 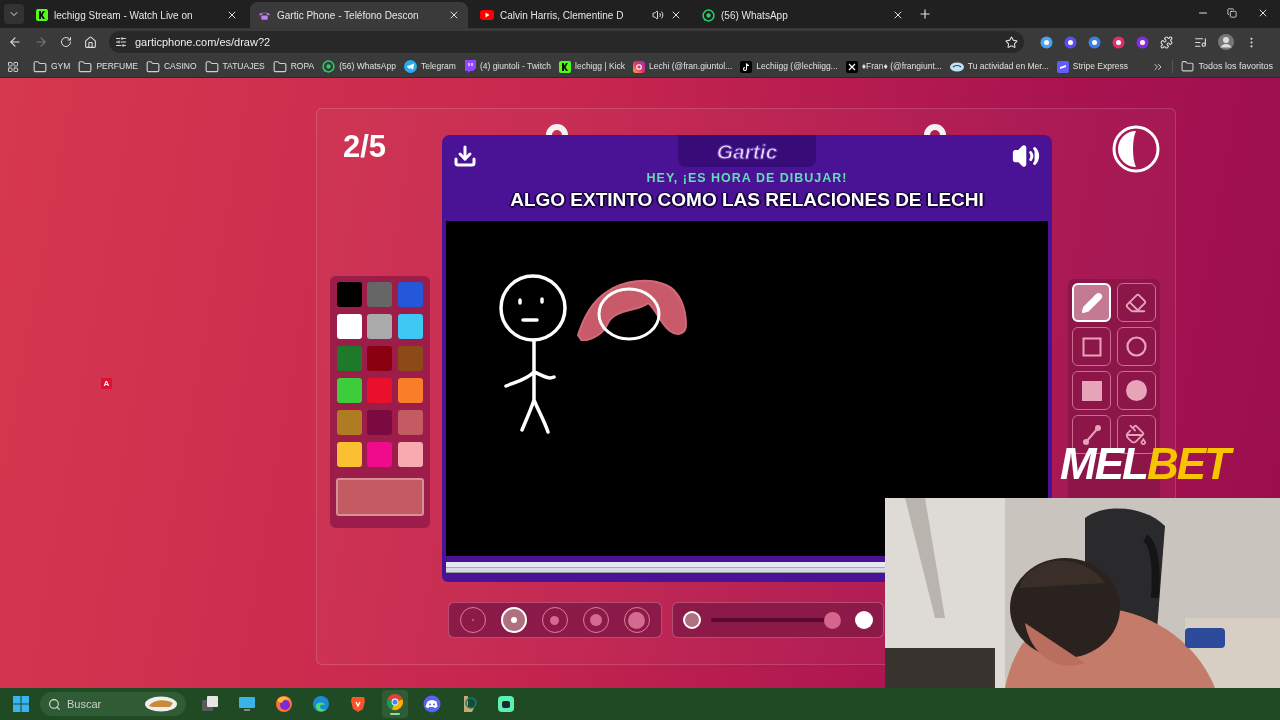 What do you see at coordinates (1263, 13) in the screenshot?
I see `close-icon` at bounding box center [1263, 13].